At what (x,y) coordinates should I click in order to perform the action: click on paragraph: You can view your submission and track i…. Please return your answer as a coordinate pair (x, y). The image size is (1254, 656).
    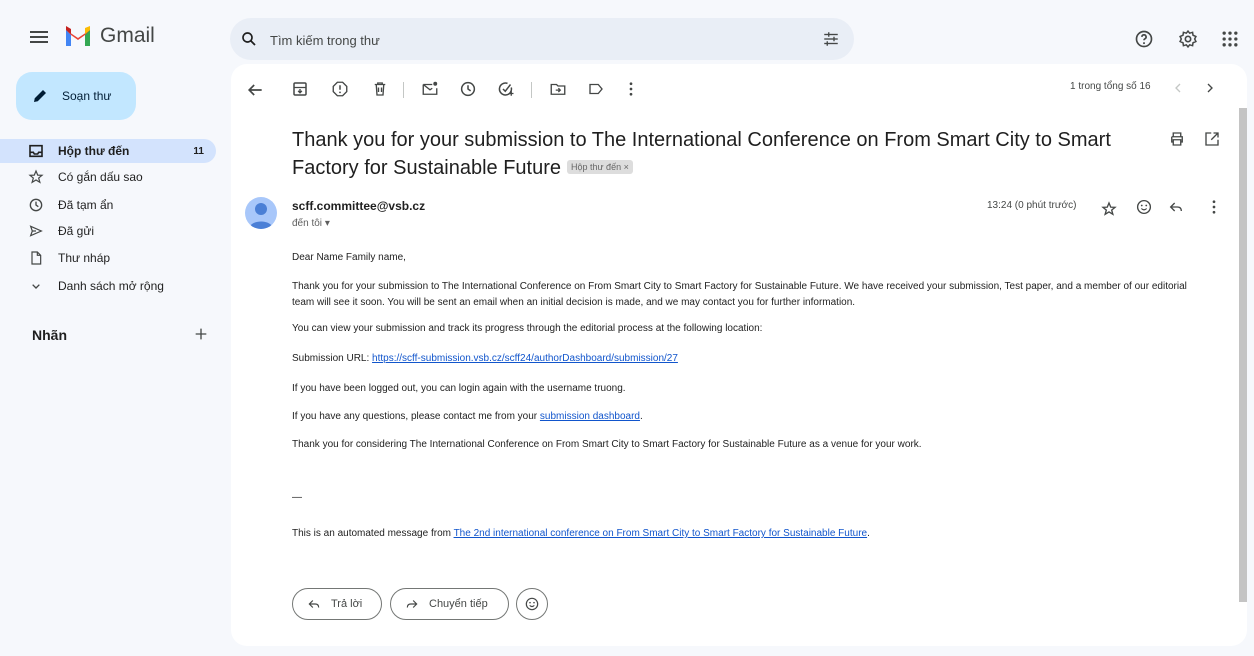
    Looking at the image, I should click on (527, 328).